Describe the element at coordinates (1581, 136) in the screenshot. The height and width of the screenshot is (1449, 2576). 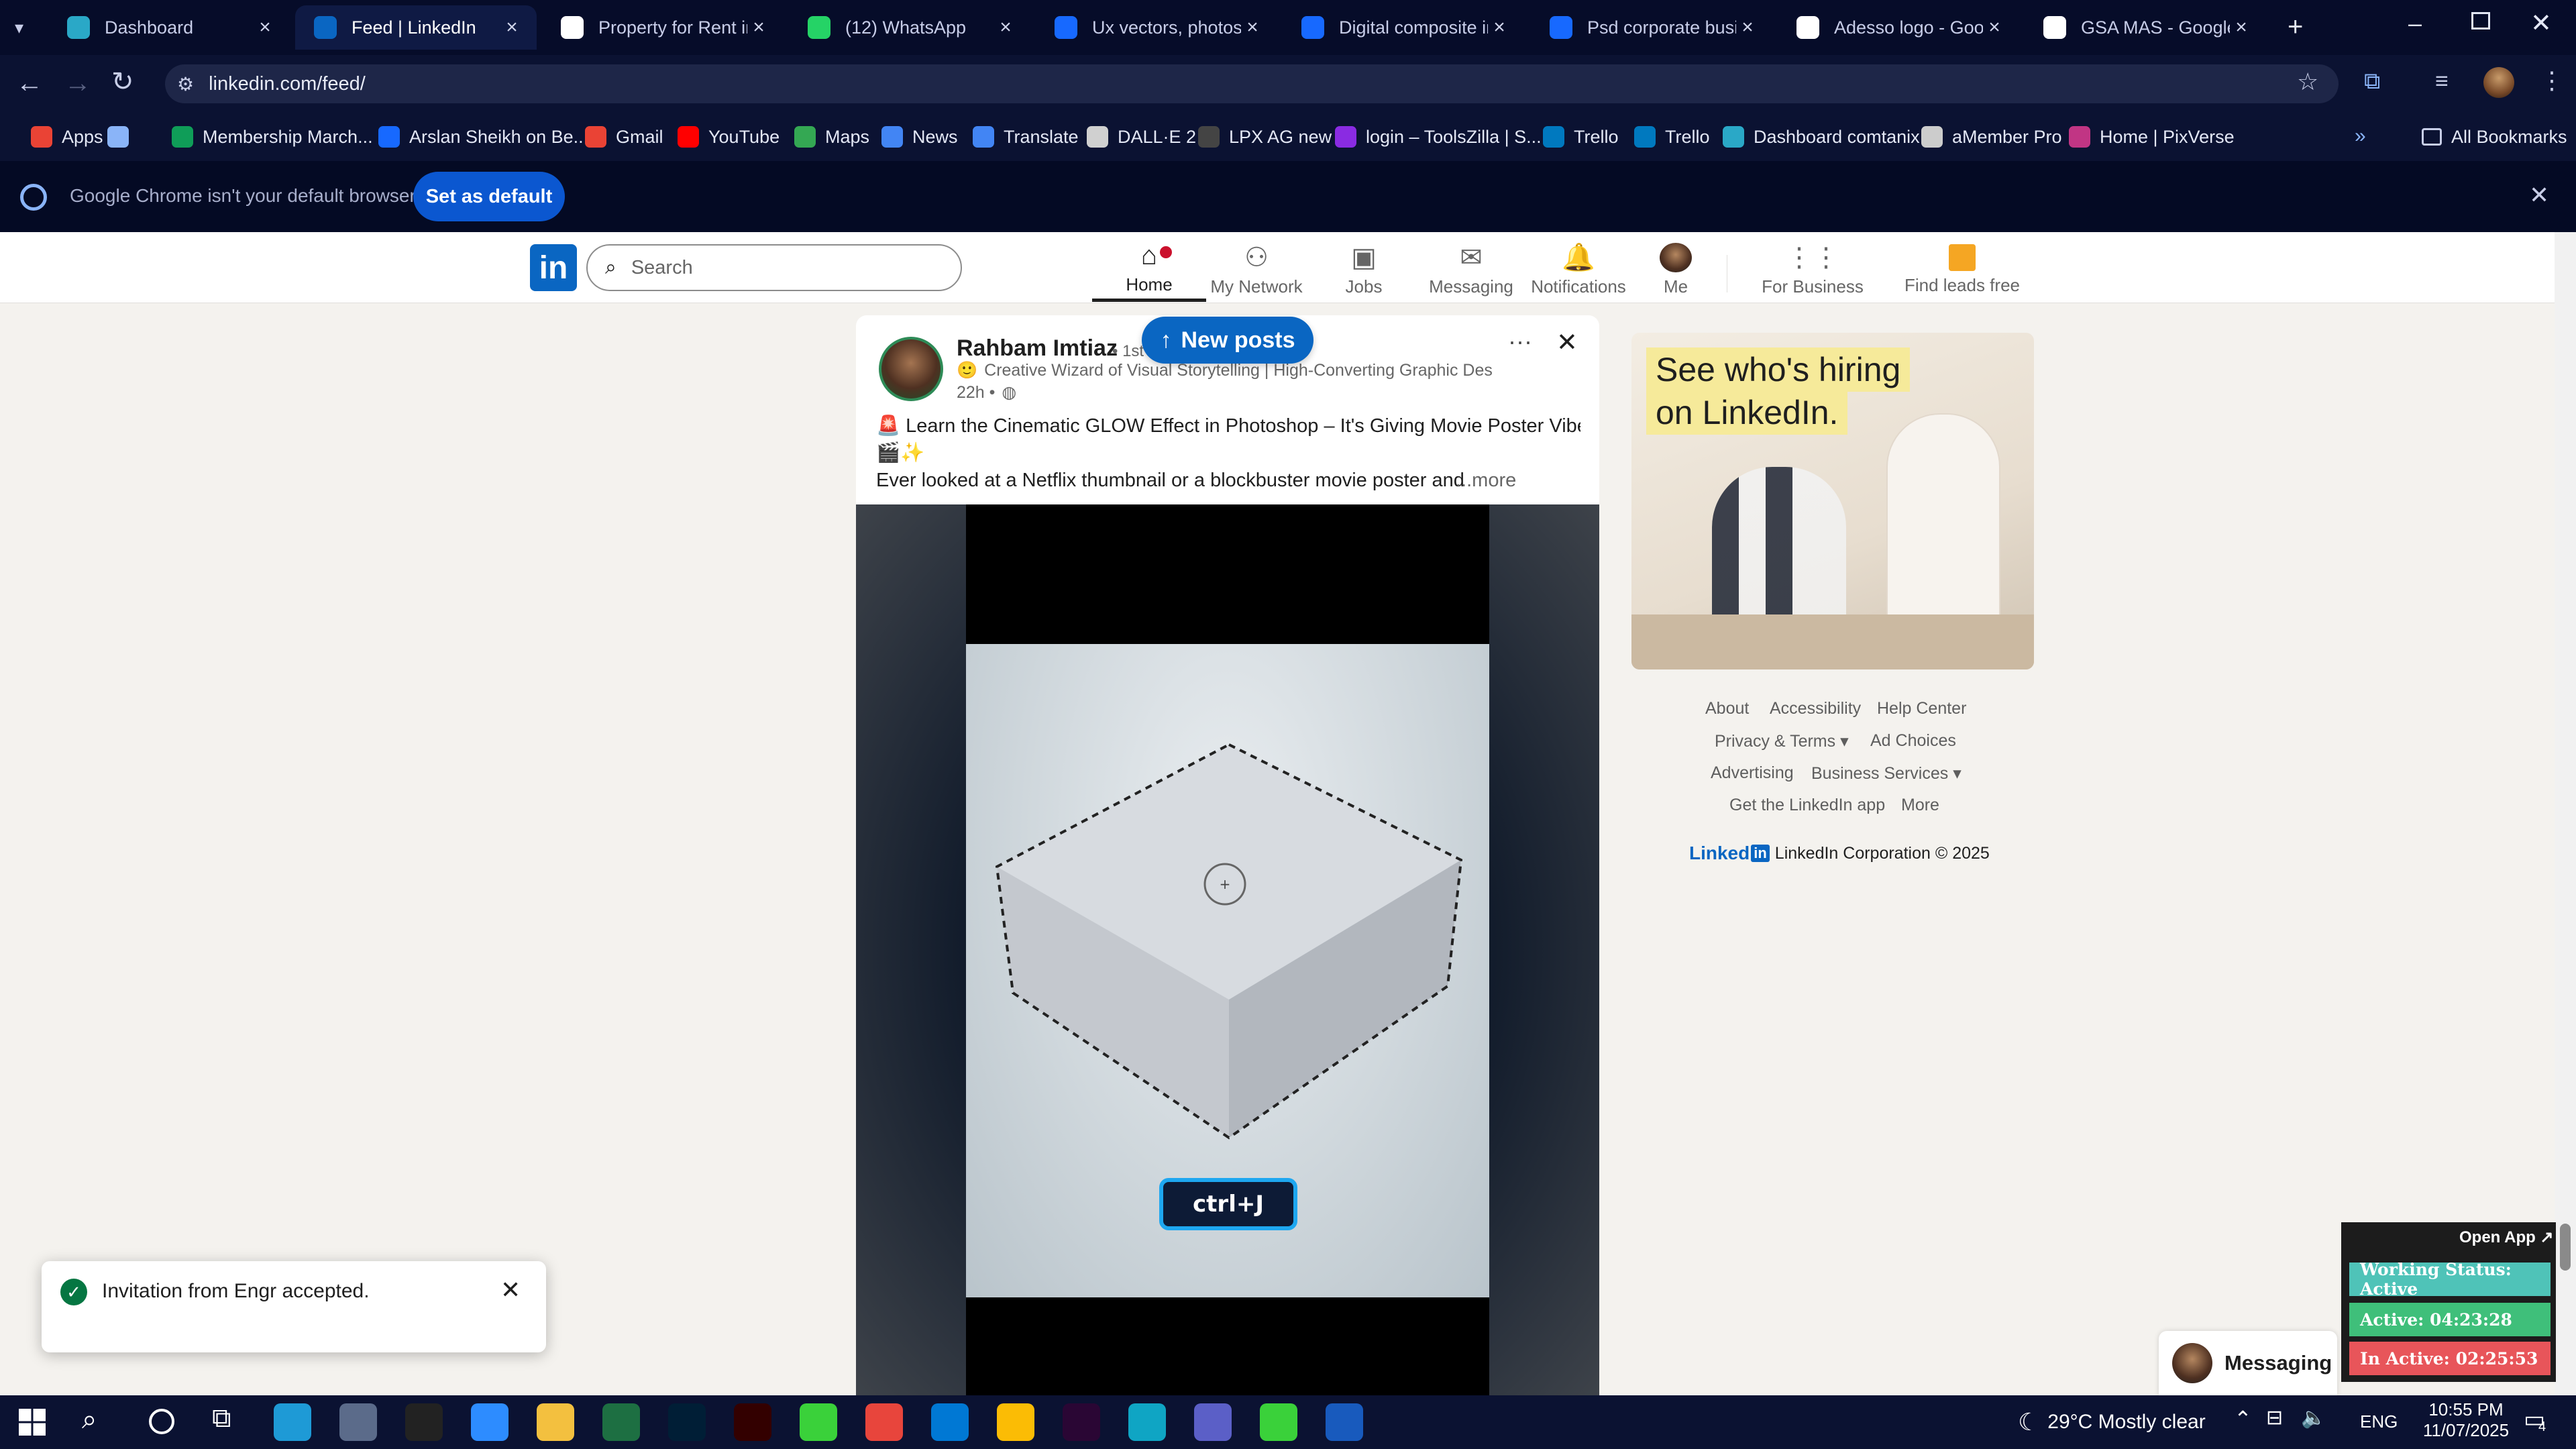
I see `bookmark-12: Trello` at that location.